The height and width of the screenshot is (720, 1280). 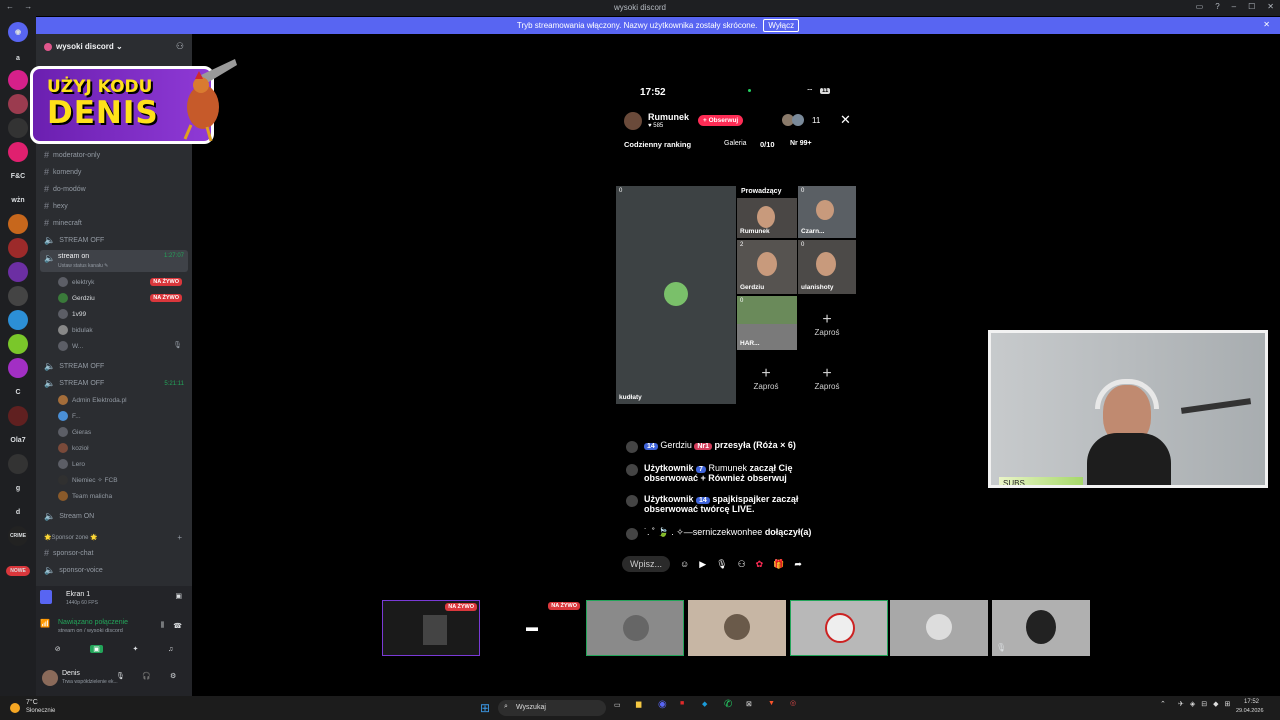 What do you see at coordinates (58, 649) in the screenshot?
I see `camera-off-icon: ⊘` at bounding box center [58, 649].